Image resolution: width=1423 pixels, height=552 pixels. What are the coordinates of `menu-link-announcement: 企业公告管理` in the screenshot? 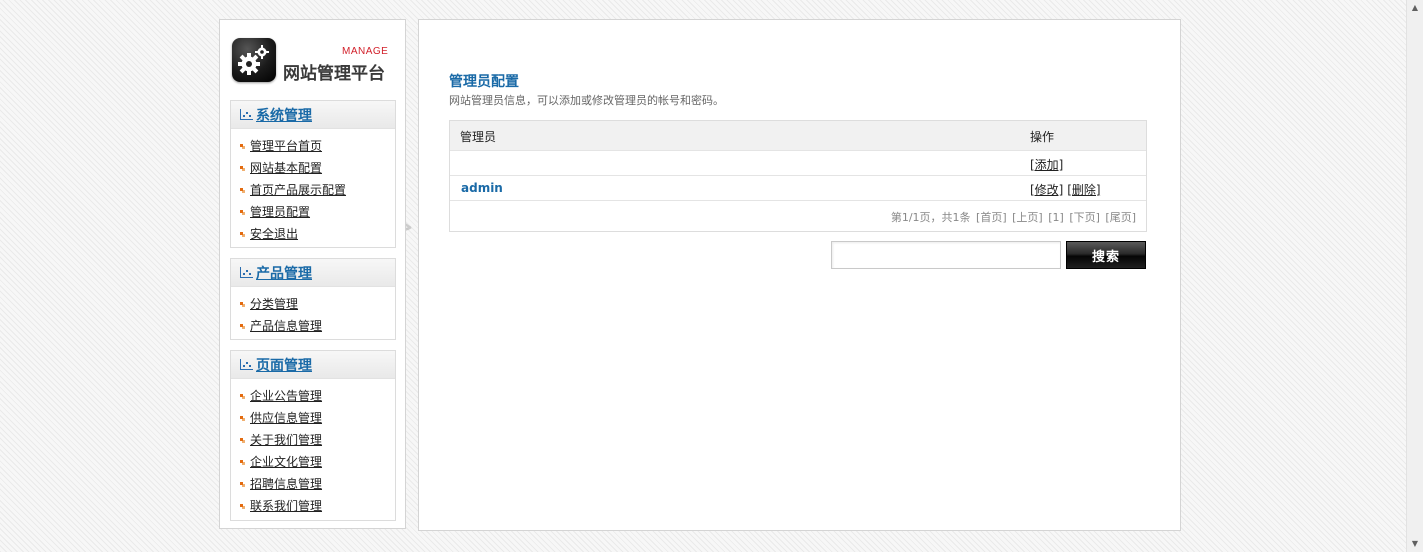 It's located at (286, 396).